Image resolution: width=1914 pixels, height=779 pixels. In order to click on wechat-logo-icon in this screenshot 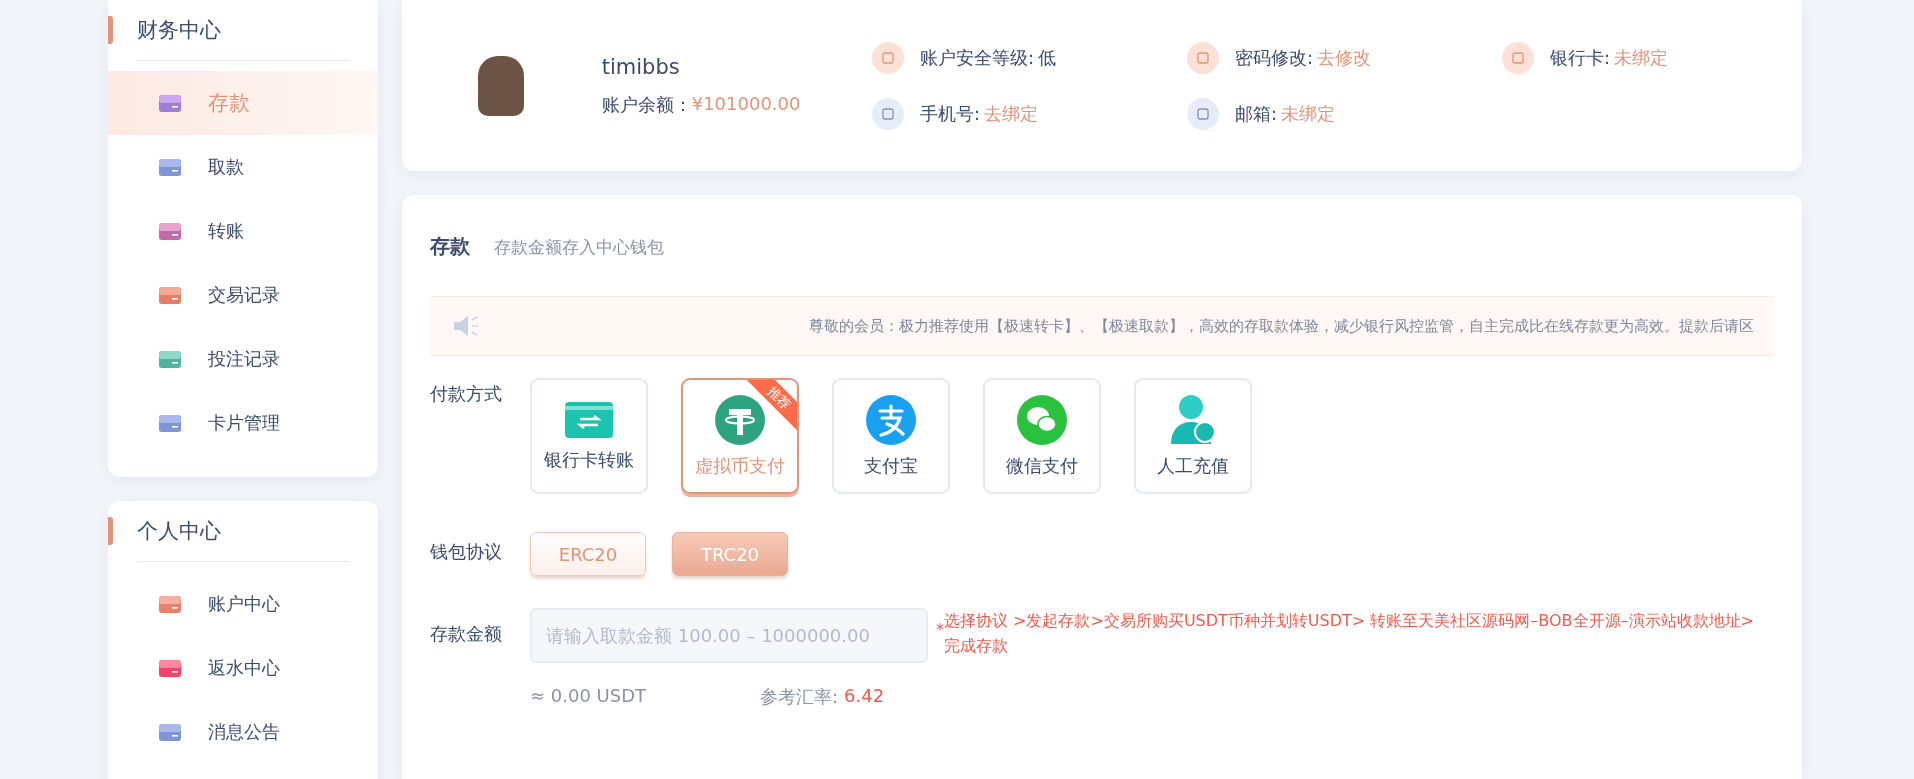, I will do `click(1042, 420)`.